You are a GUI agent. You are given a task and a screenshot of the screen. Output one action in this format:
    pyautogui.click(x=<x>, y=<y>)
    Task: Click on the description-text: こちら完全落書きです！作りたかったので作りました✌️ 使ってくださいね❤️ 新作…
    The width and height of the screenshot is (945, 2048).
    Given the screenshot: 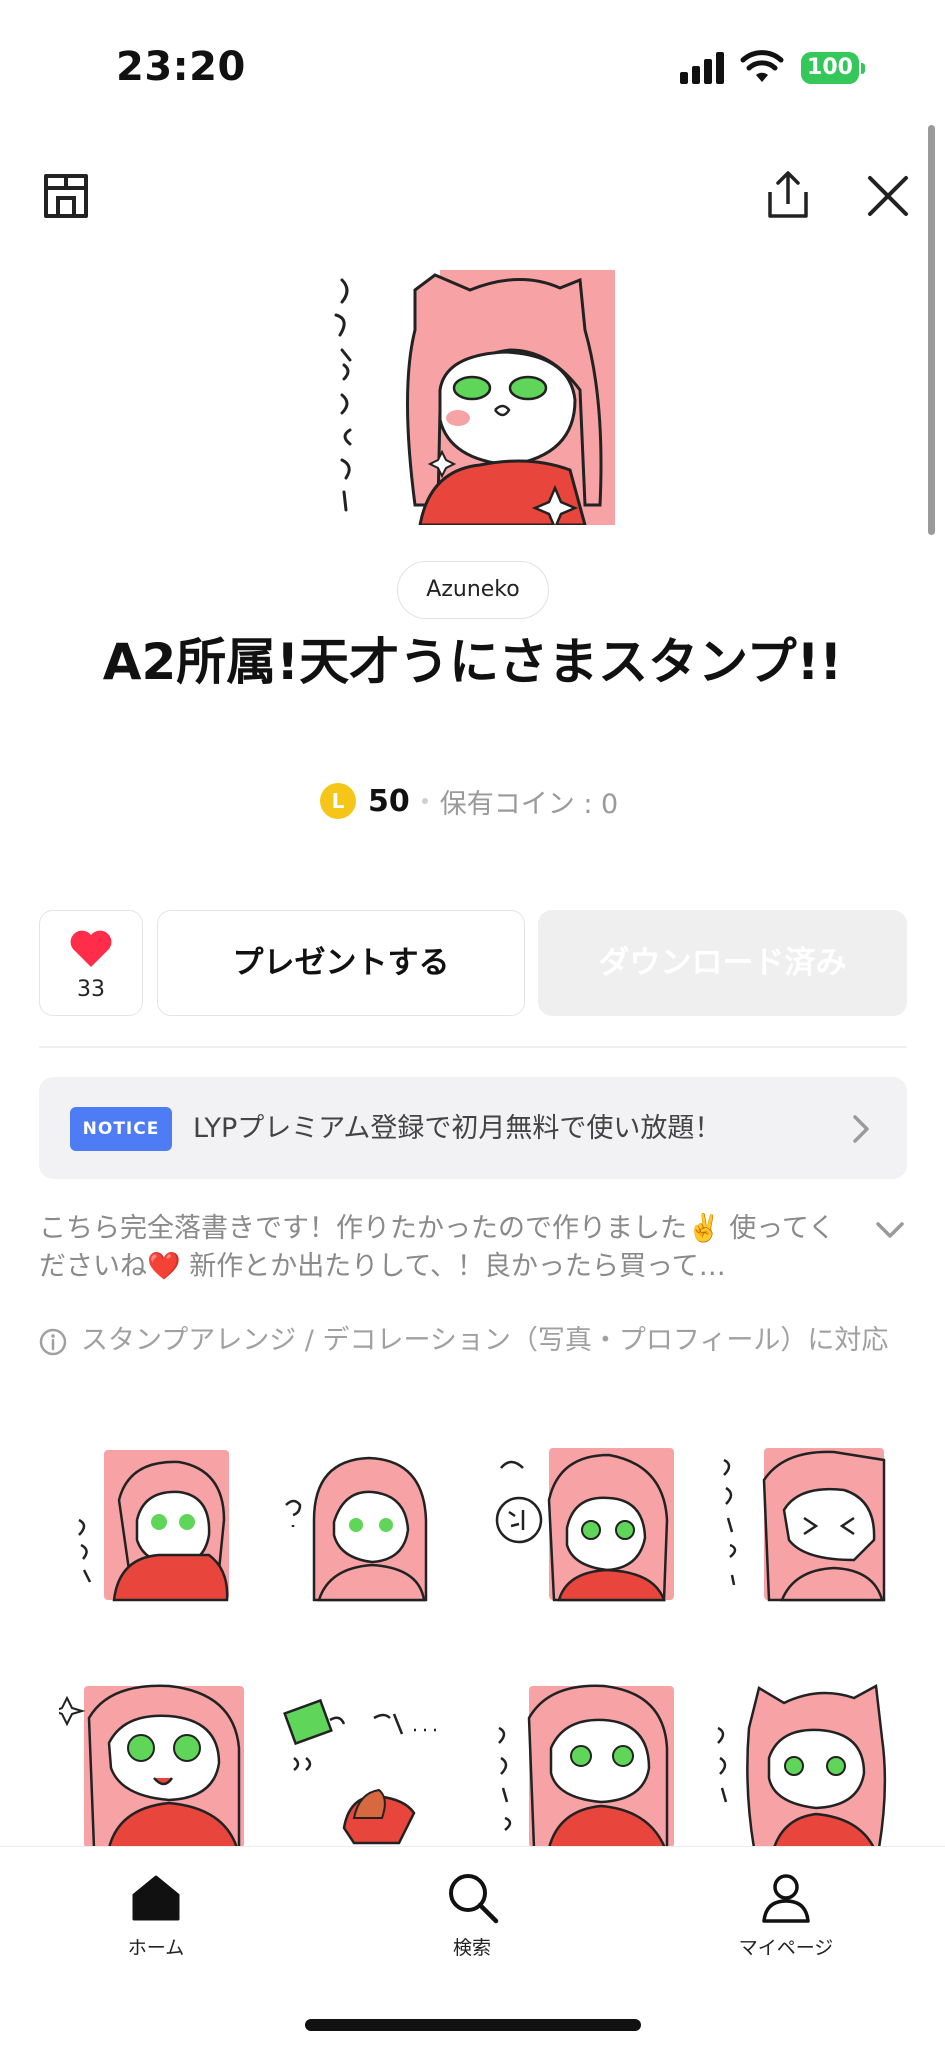 What is the action you would take?
    pyautogui.click(x=437, y=1247)
    